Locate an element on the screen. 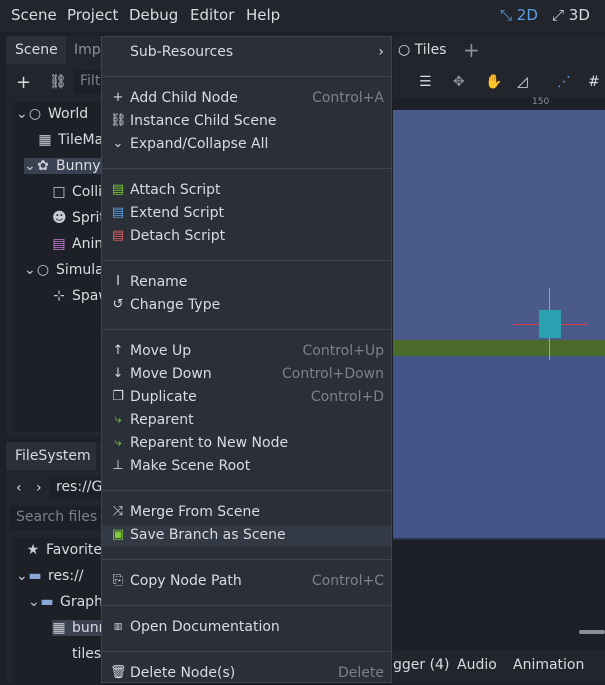 This screenshot has height=685, width=605. sprite-icon: ☻ is located at coordinates (59, 218).